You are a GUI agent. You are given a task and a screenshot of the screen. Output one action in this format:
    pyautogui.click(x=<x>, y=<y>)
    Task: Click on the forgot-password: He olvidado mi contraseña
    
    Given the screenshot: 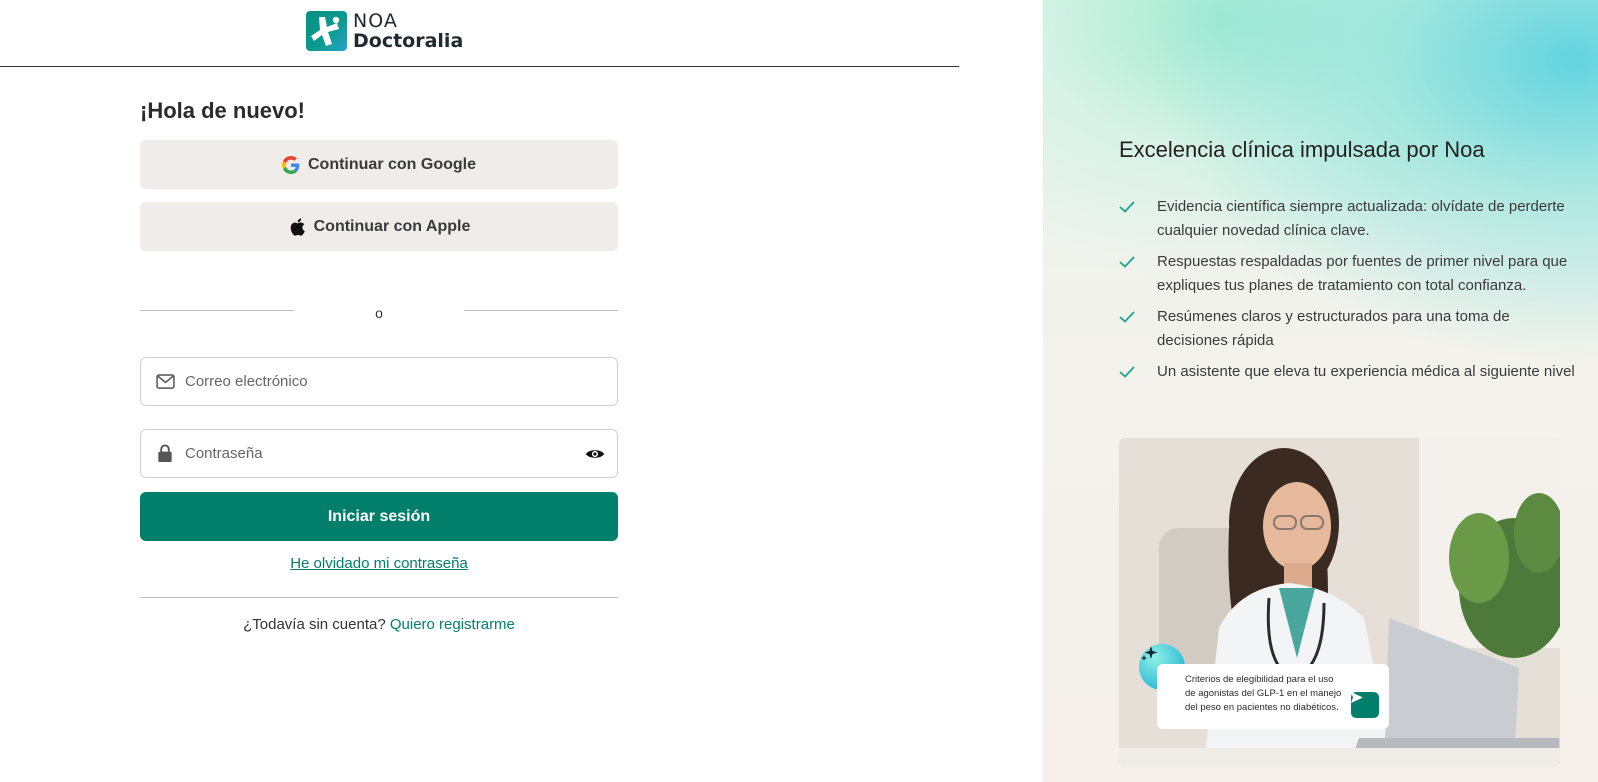 What is the action you would take?
    pyautogui.click(x=379, y=563)
    